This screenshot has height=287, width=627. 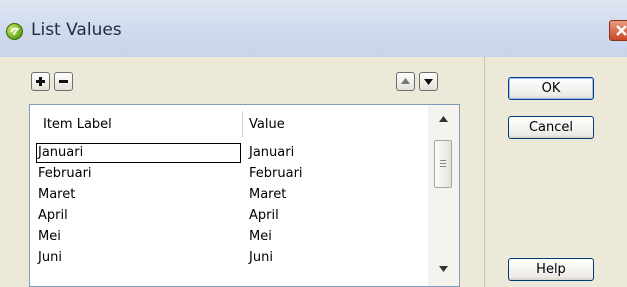 I want to click on value-cell: Januari, so click(x=271, y=152).